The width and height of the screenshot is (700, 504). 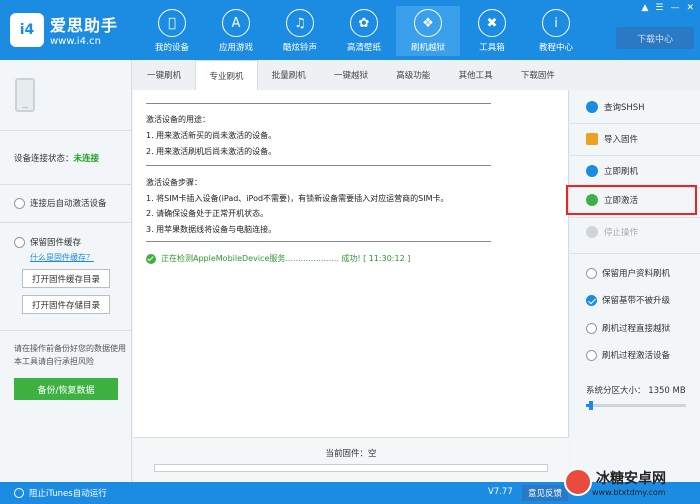 I want to click on phone-icon, so click(x=25, y=95).